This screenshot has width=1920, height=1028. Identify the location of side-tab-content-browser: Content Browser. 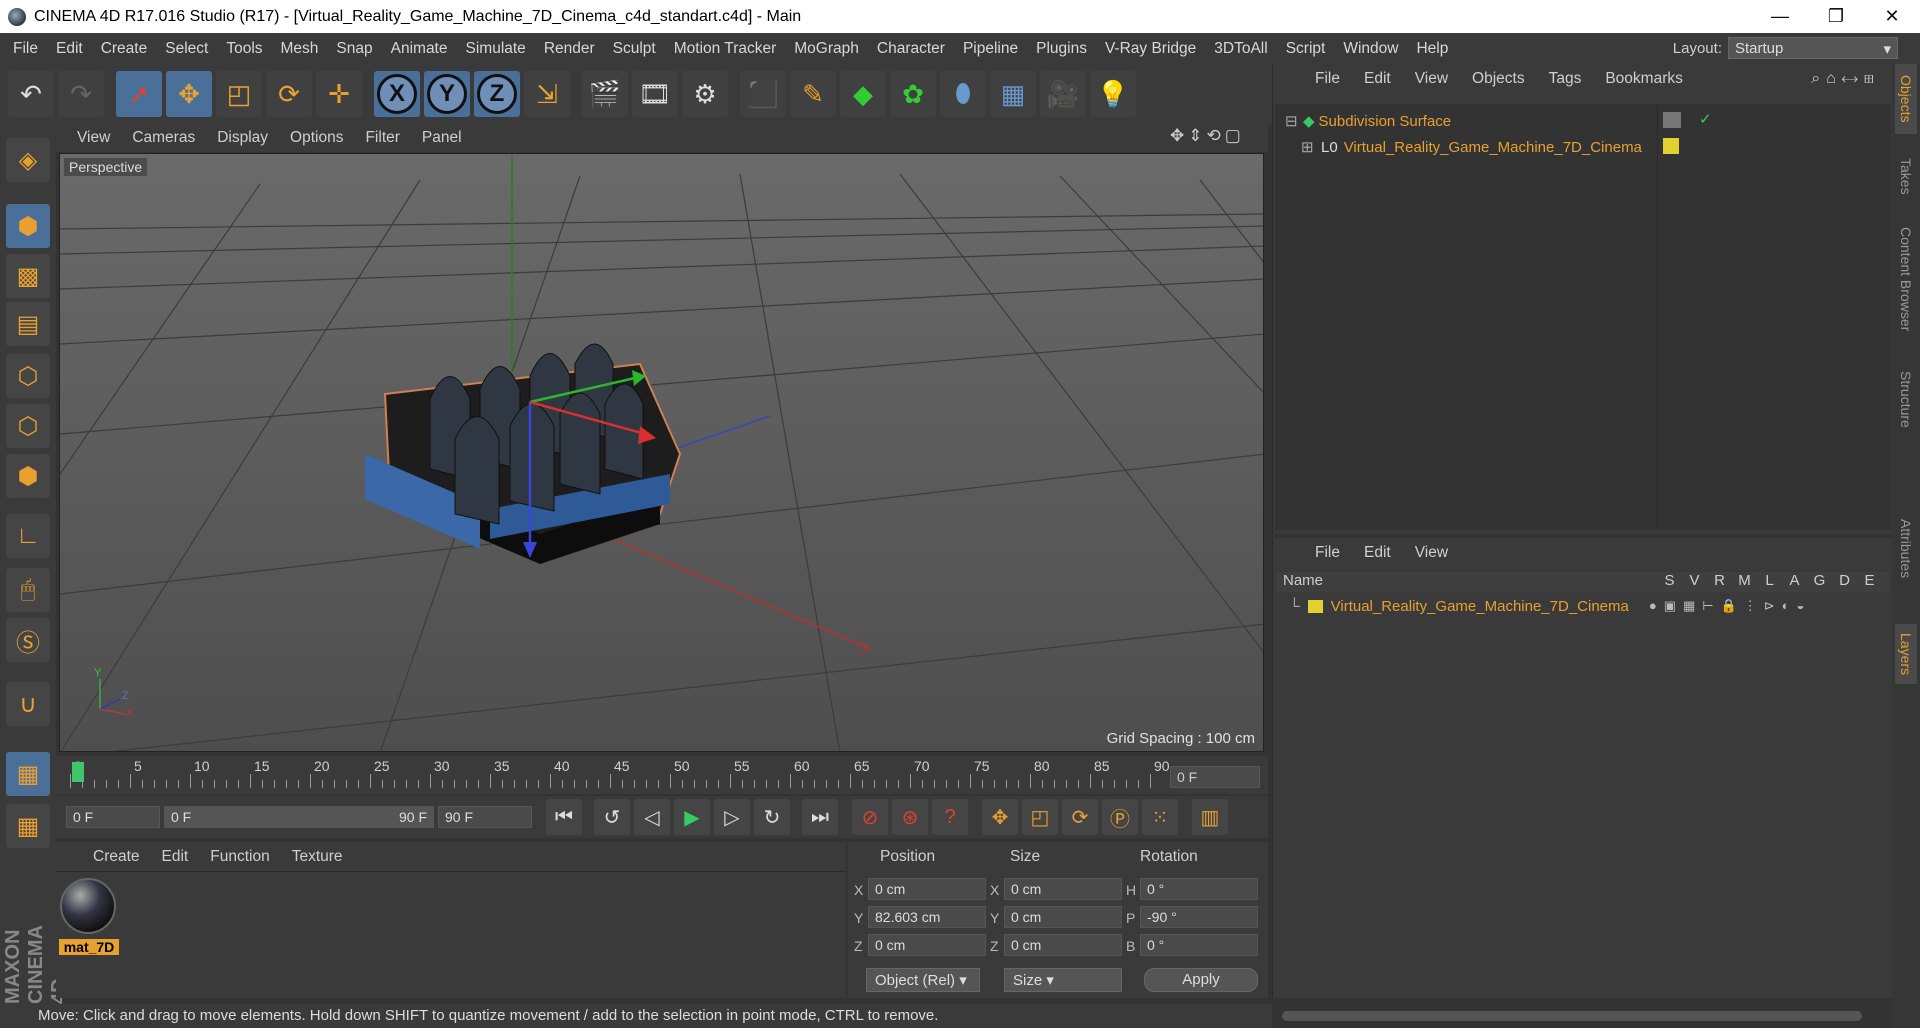
(1906, 279).